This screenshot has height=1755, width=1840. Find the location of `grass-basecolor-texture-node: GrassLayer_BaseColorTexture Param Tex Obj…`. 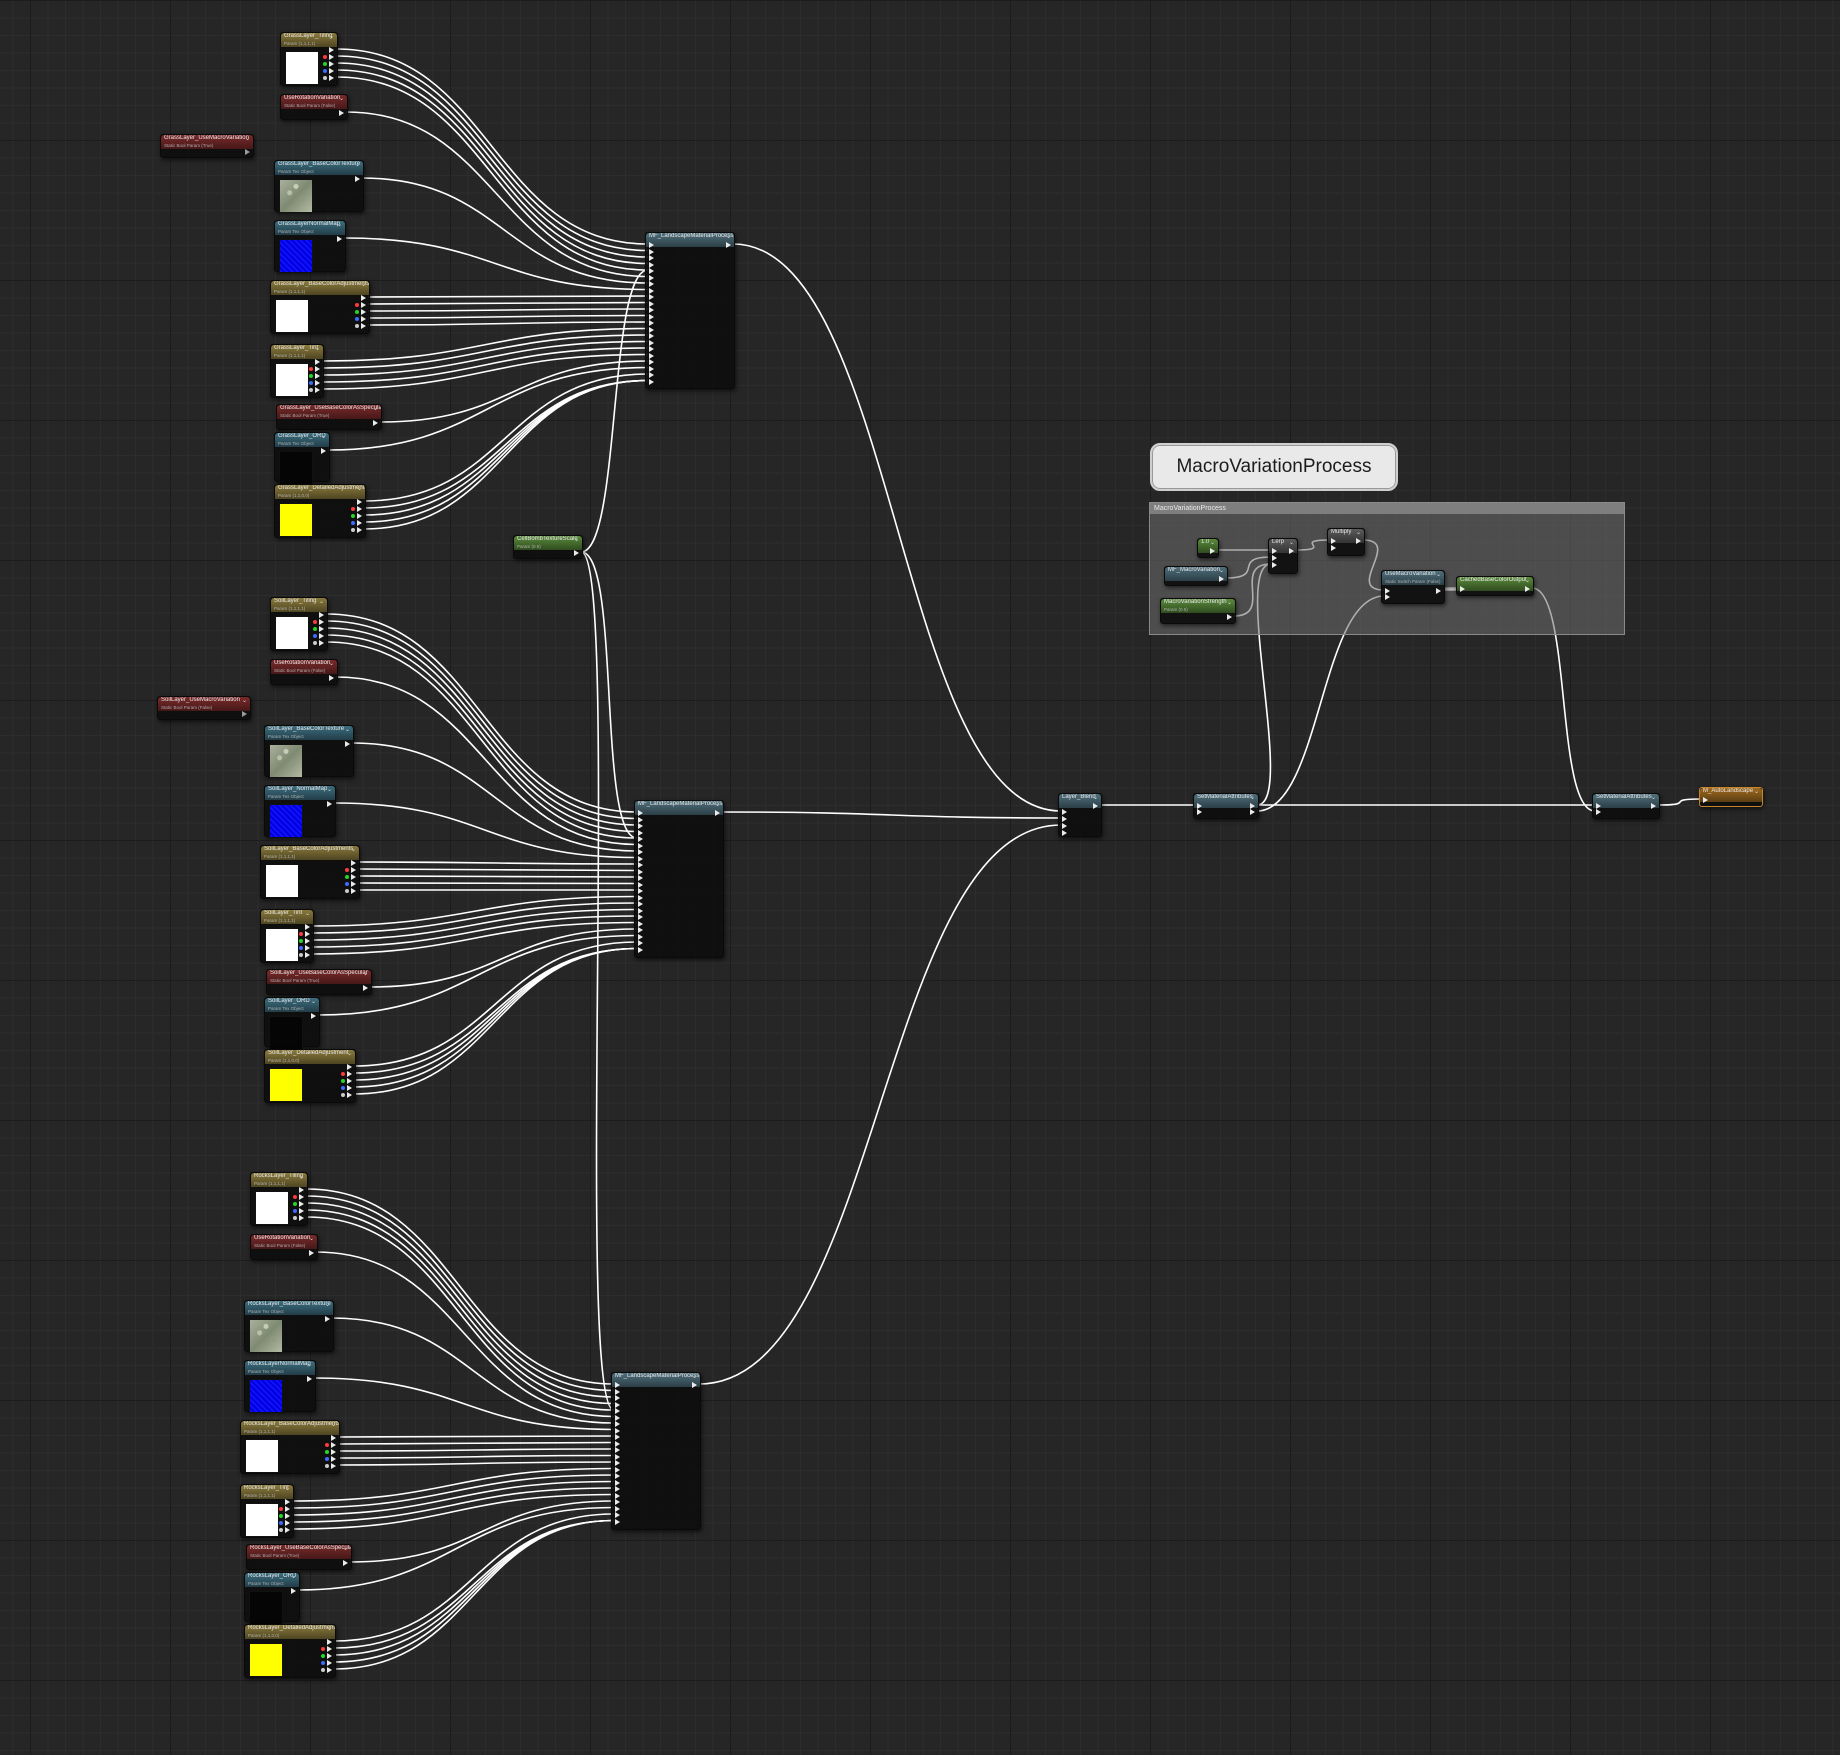

grass-basecolor-texture-node: GrassLayer_BaseColorTexture Param Tex Obj… is located at coordinates (319, 186).